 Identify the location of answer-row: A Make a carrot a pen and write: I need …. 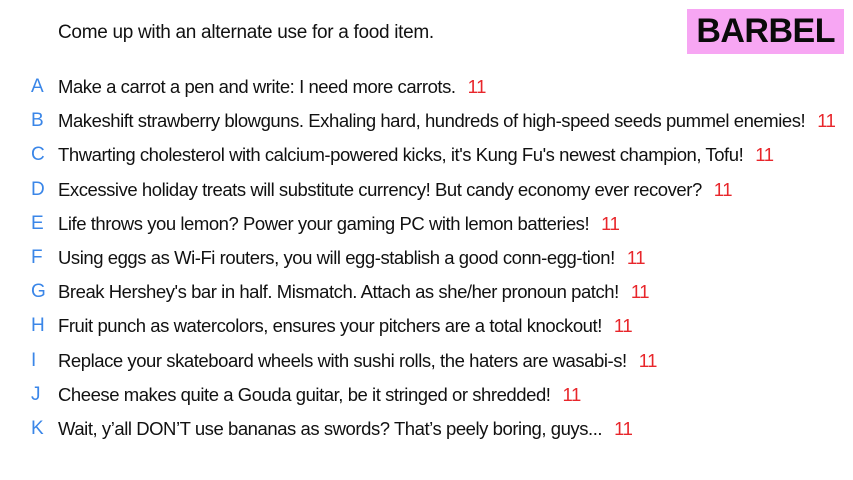
(426, 87).